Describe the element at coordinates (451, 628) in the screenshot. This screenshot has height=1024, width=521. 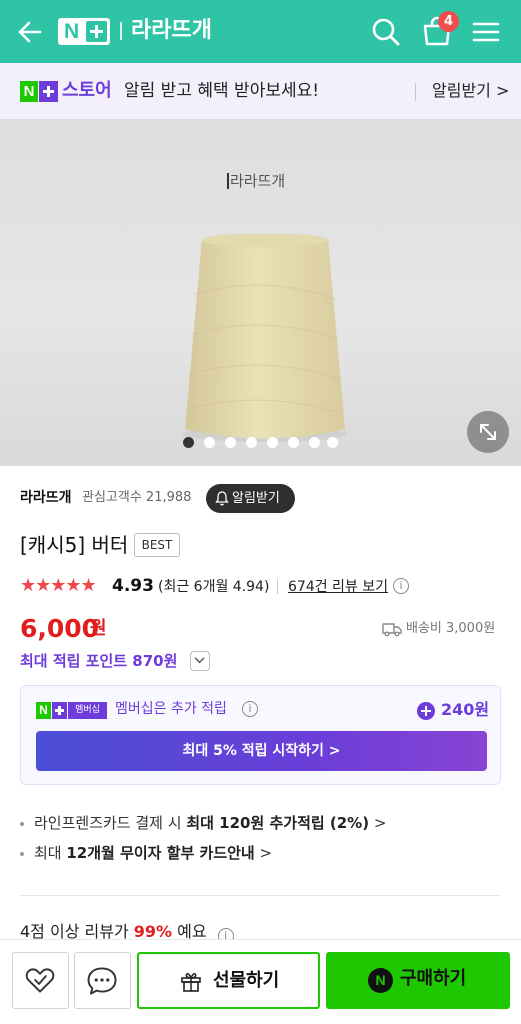
I see `shipping-fee: 배송비 3,000원` at that location.